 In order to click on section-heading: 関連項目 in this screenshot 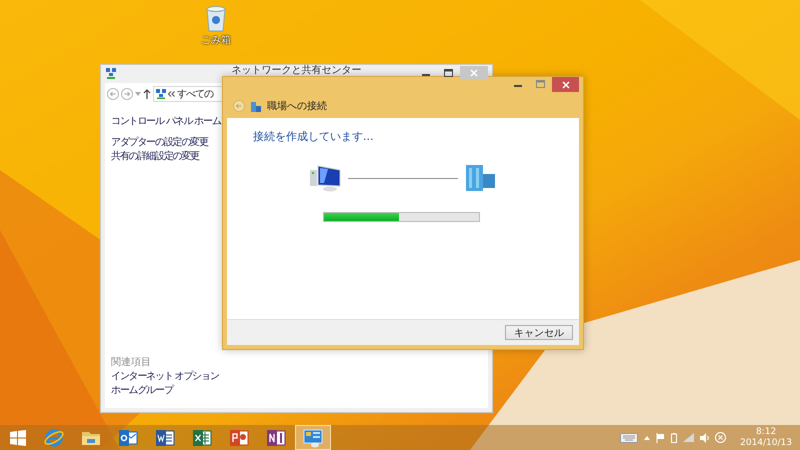, I will do `click(131, 363)`.